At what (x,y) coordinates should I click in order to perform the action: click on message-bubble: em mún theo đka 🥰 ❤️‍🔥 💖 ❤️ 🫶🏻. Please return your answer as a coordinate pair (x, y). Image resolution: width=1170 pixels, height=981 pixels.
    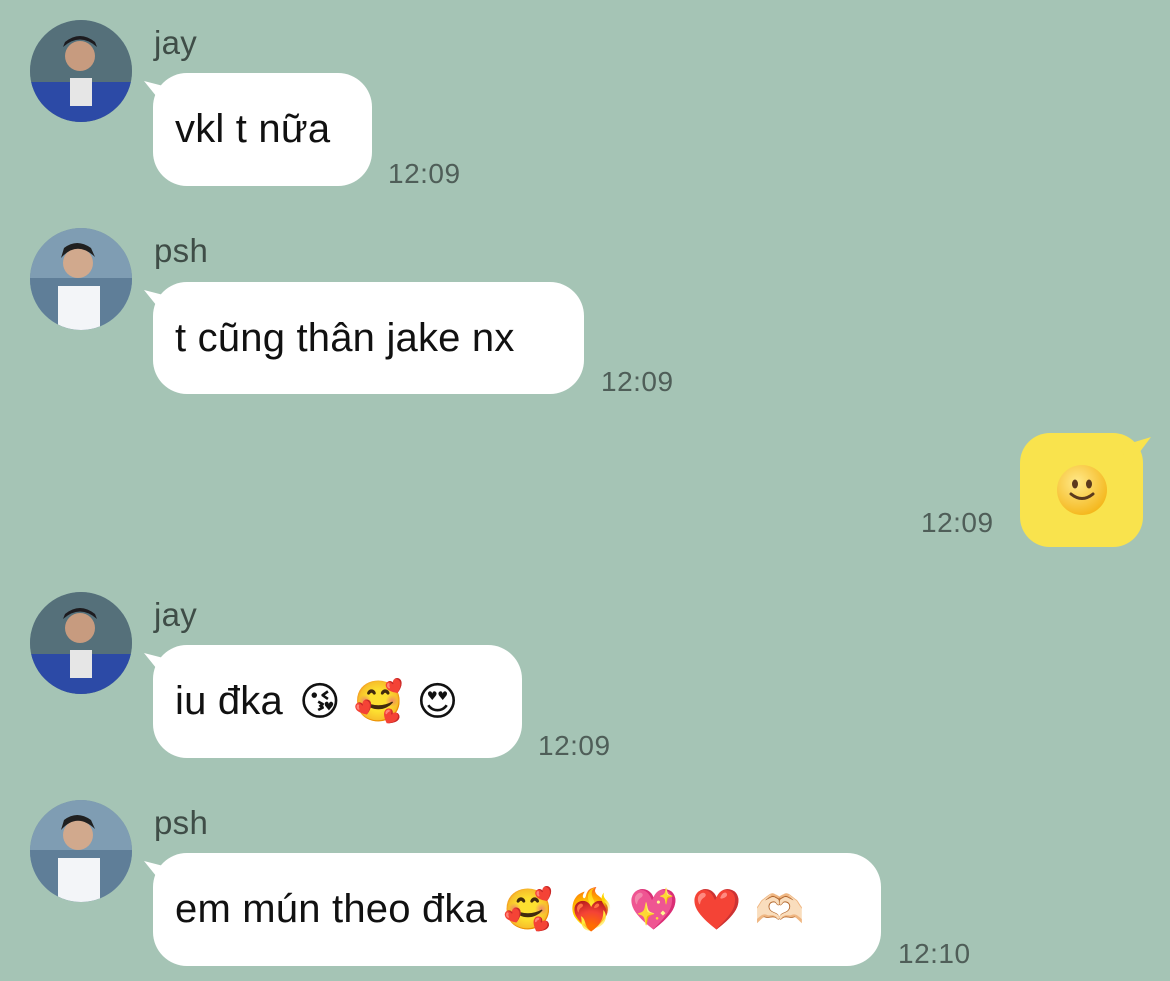
    Looking at the image, I should click on (517, 909).